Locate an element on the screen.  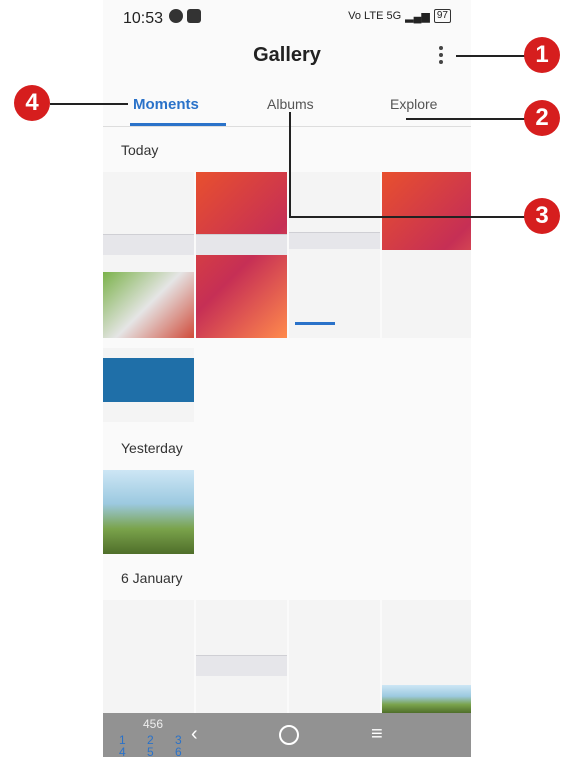
dial-key: 4 is located at coordinates (122, 751).